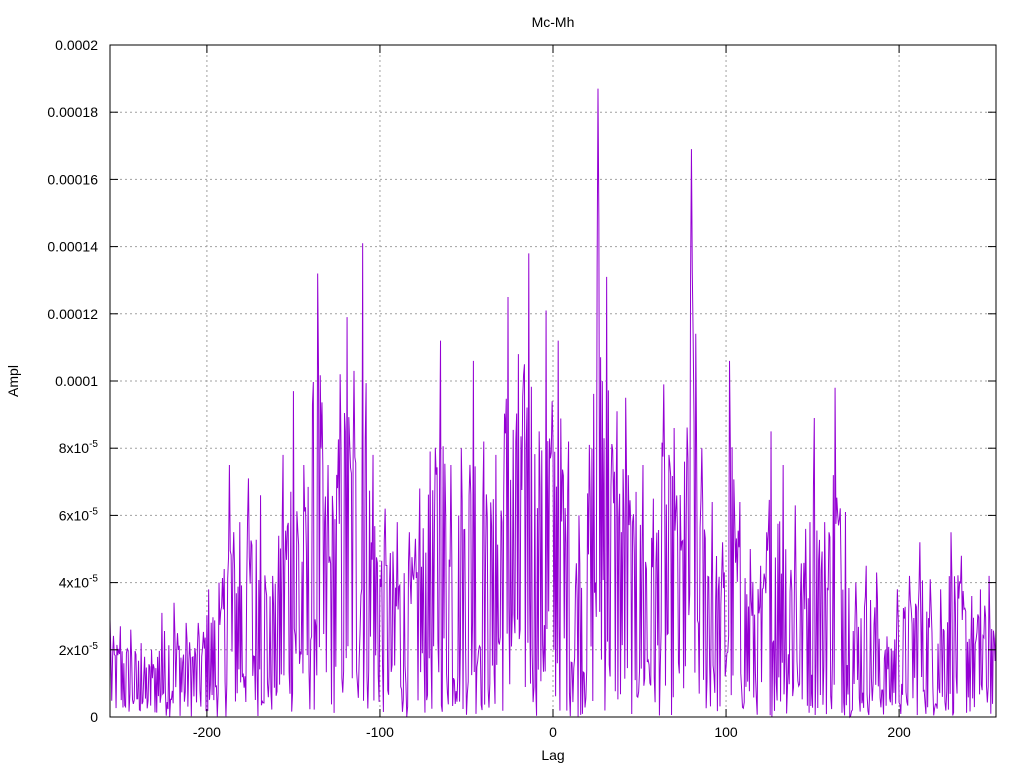 The width and height of the screenshot is (1024, 768). I want to click on x-tick-label: 0, so click(553, 732).